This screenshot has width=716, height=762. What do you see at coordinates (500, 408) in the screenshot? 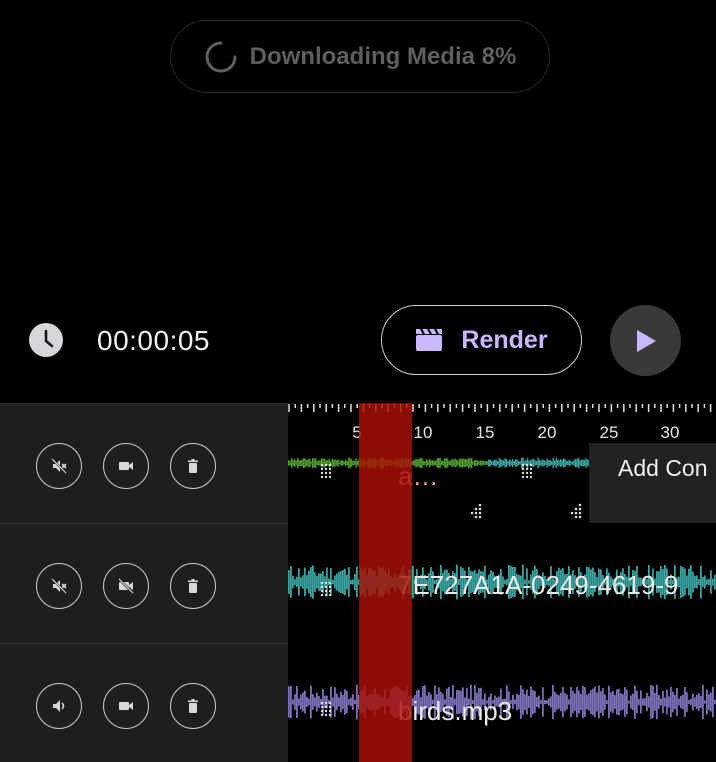
I see `ruler-ticks` at bounding box center [500, 408].